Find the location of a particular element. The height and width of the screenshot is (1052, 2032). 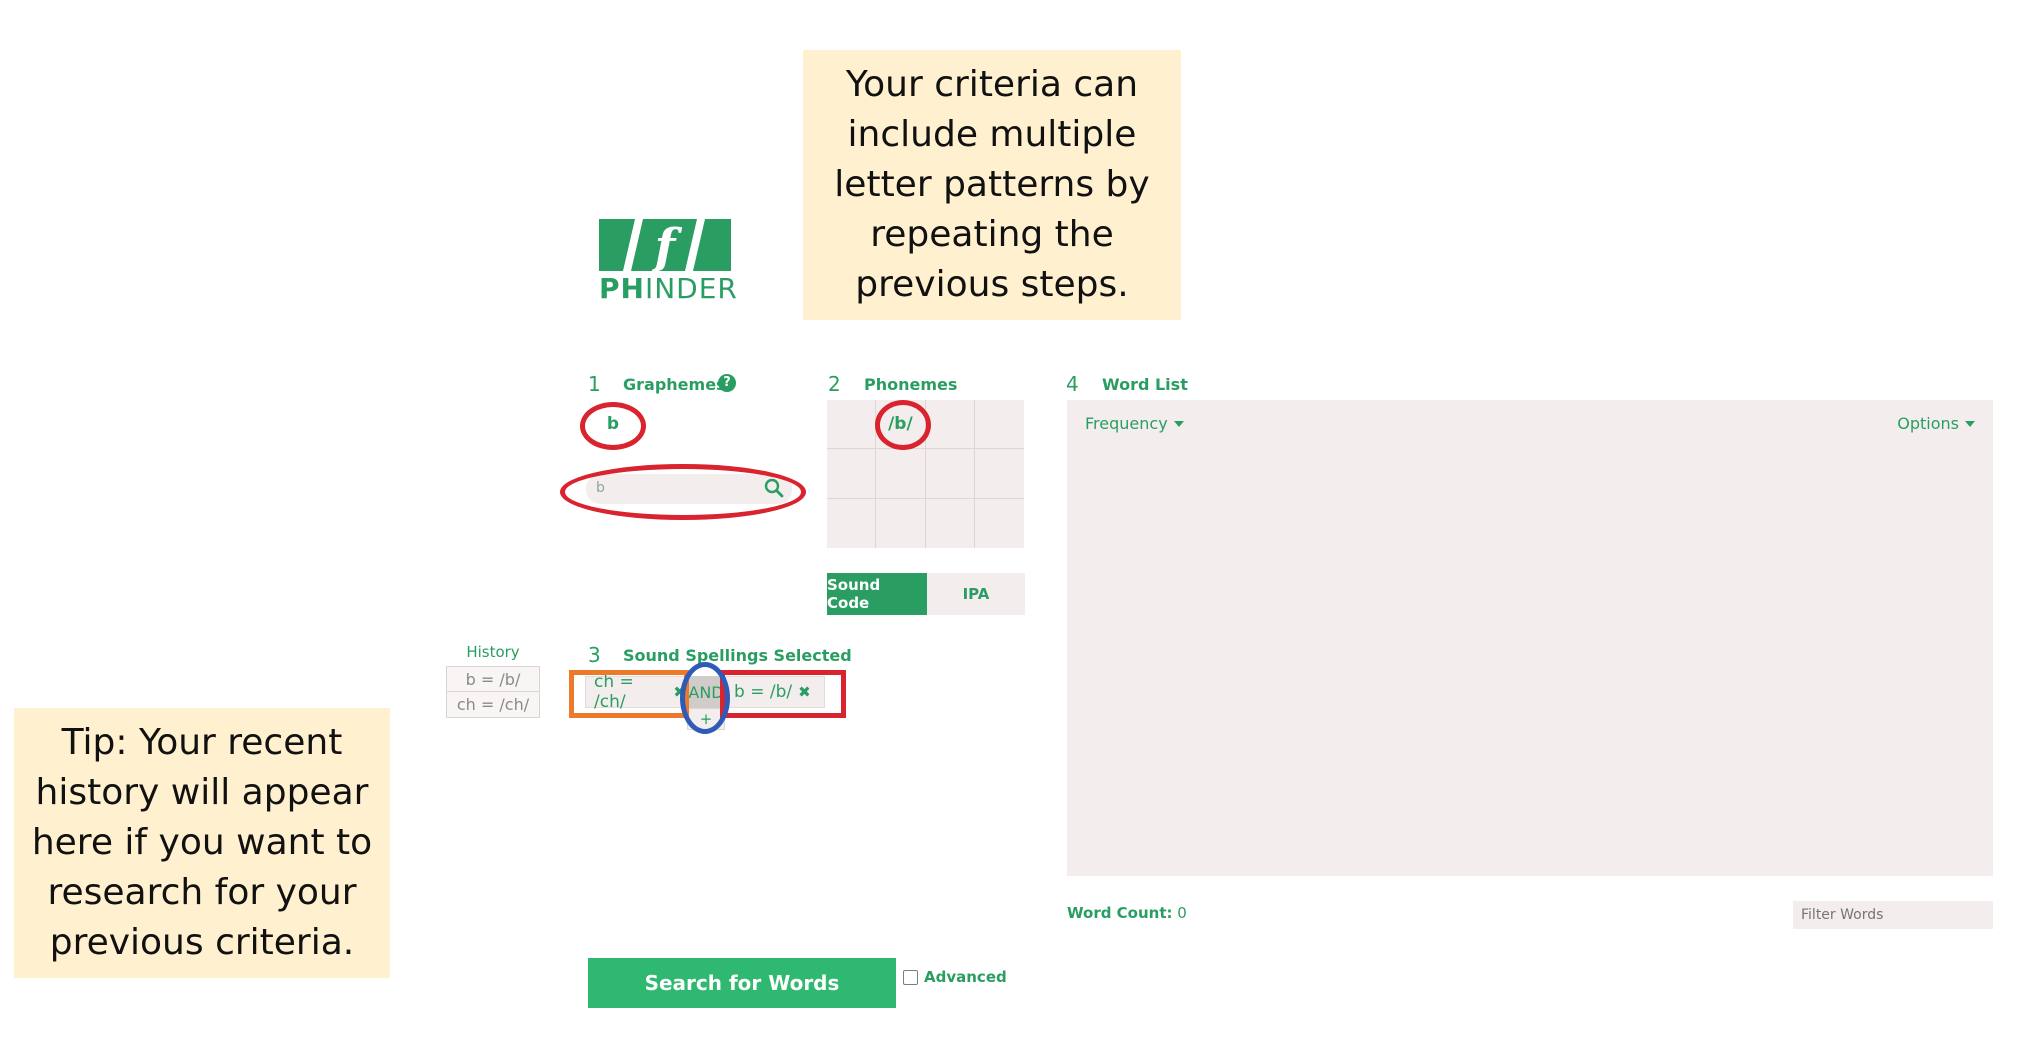

logo-wordmark-rest: INDER is located at coordinates (691, 288).